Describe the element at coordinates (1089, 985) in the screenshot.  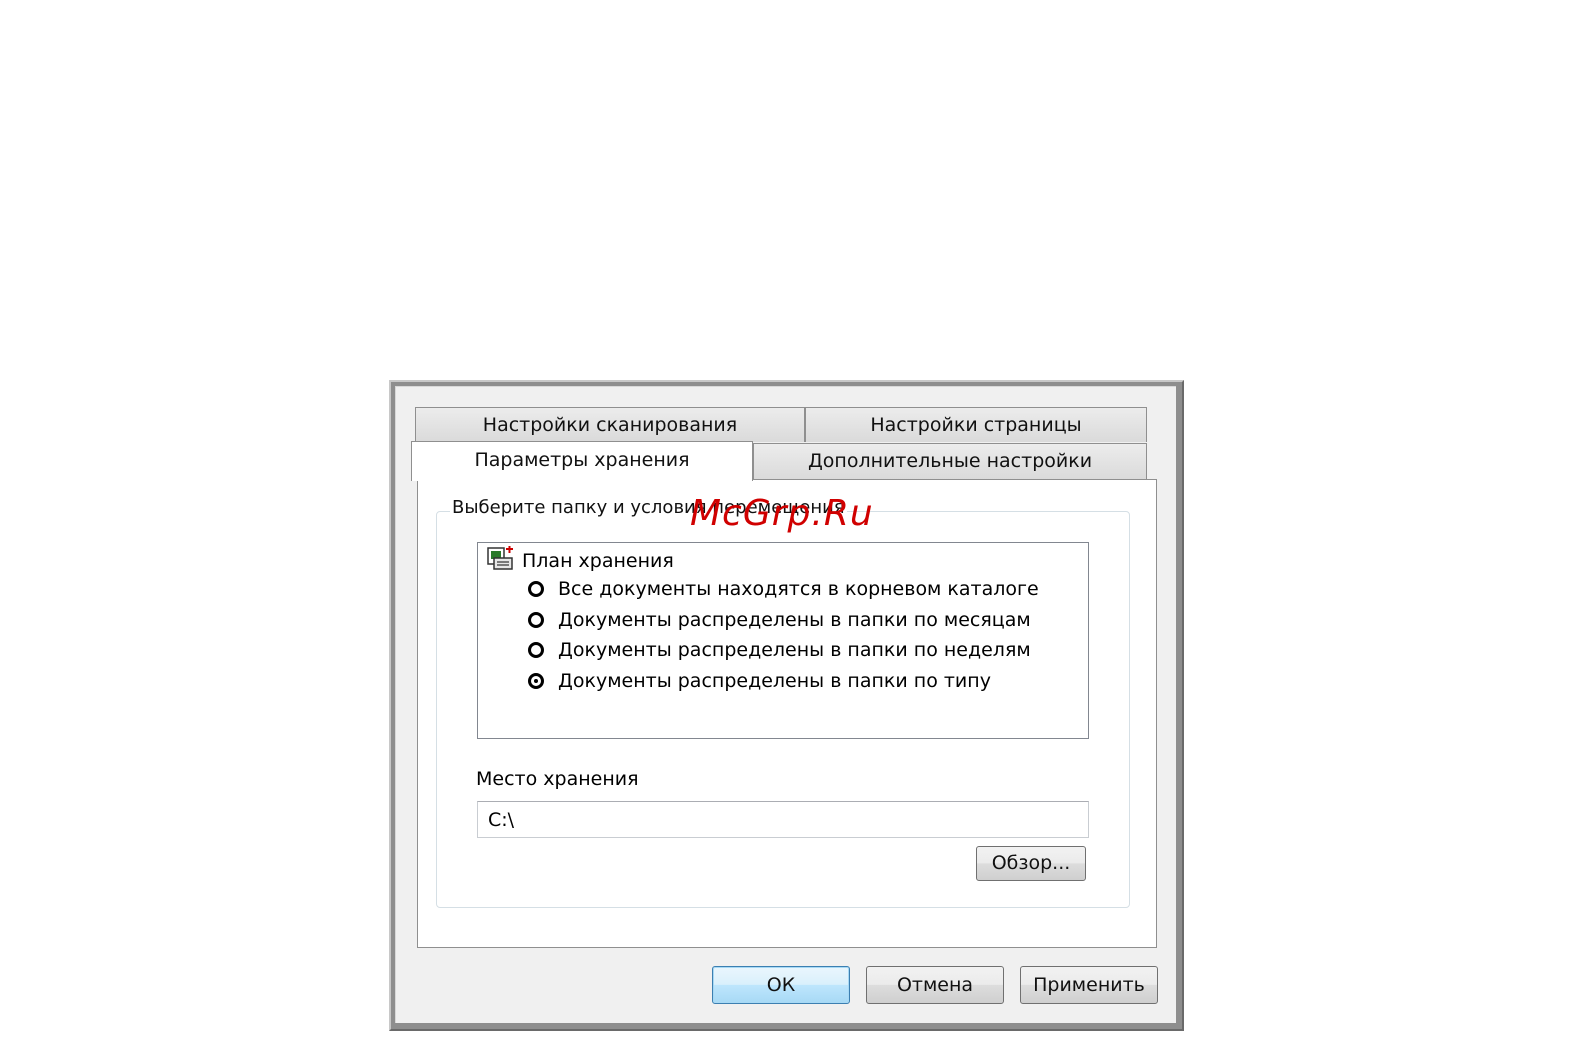
I see `apply-button: Применить` at that location.